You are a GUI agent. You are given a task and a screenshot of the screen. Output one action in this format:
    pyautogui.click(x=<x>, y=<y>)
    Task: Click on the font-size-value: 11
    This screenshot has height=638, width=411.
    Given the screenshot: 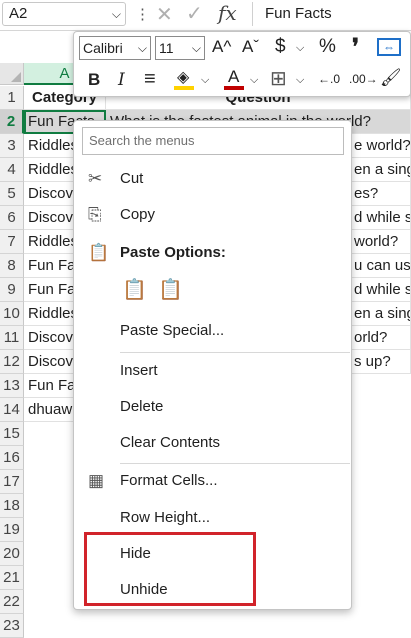 What is the action you would take?
    pyautogui.click(x=166, y=48)
    